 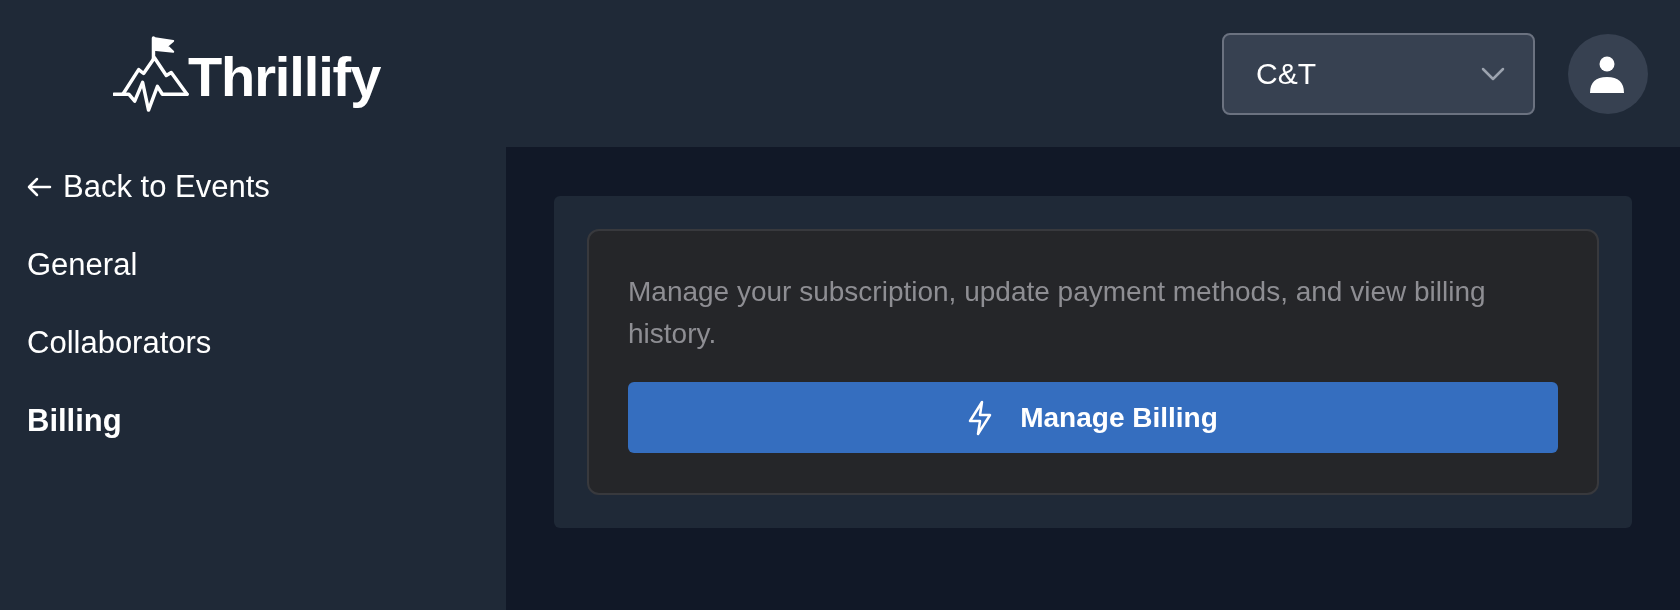 I want to click on sidebar-item: General, so click(x=82, y=265).